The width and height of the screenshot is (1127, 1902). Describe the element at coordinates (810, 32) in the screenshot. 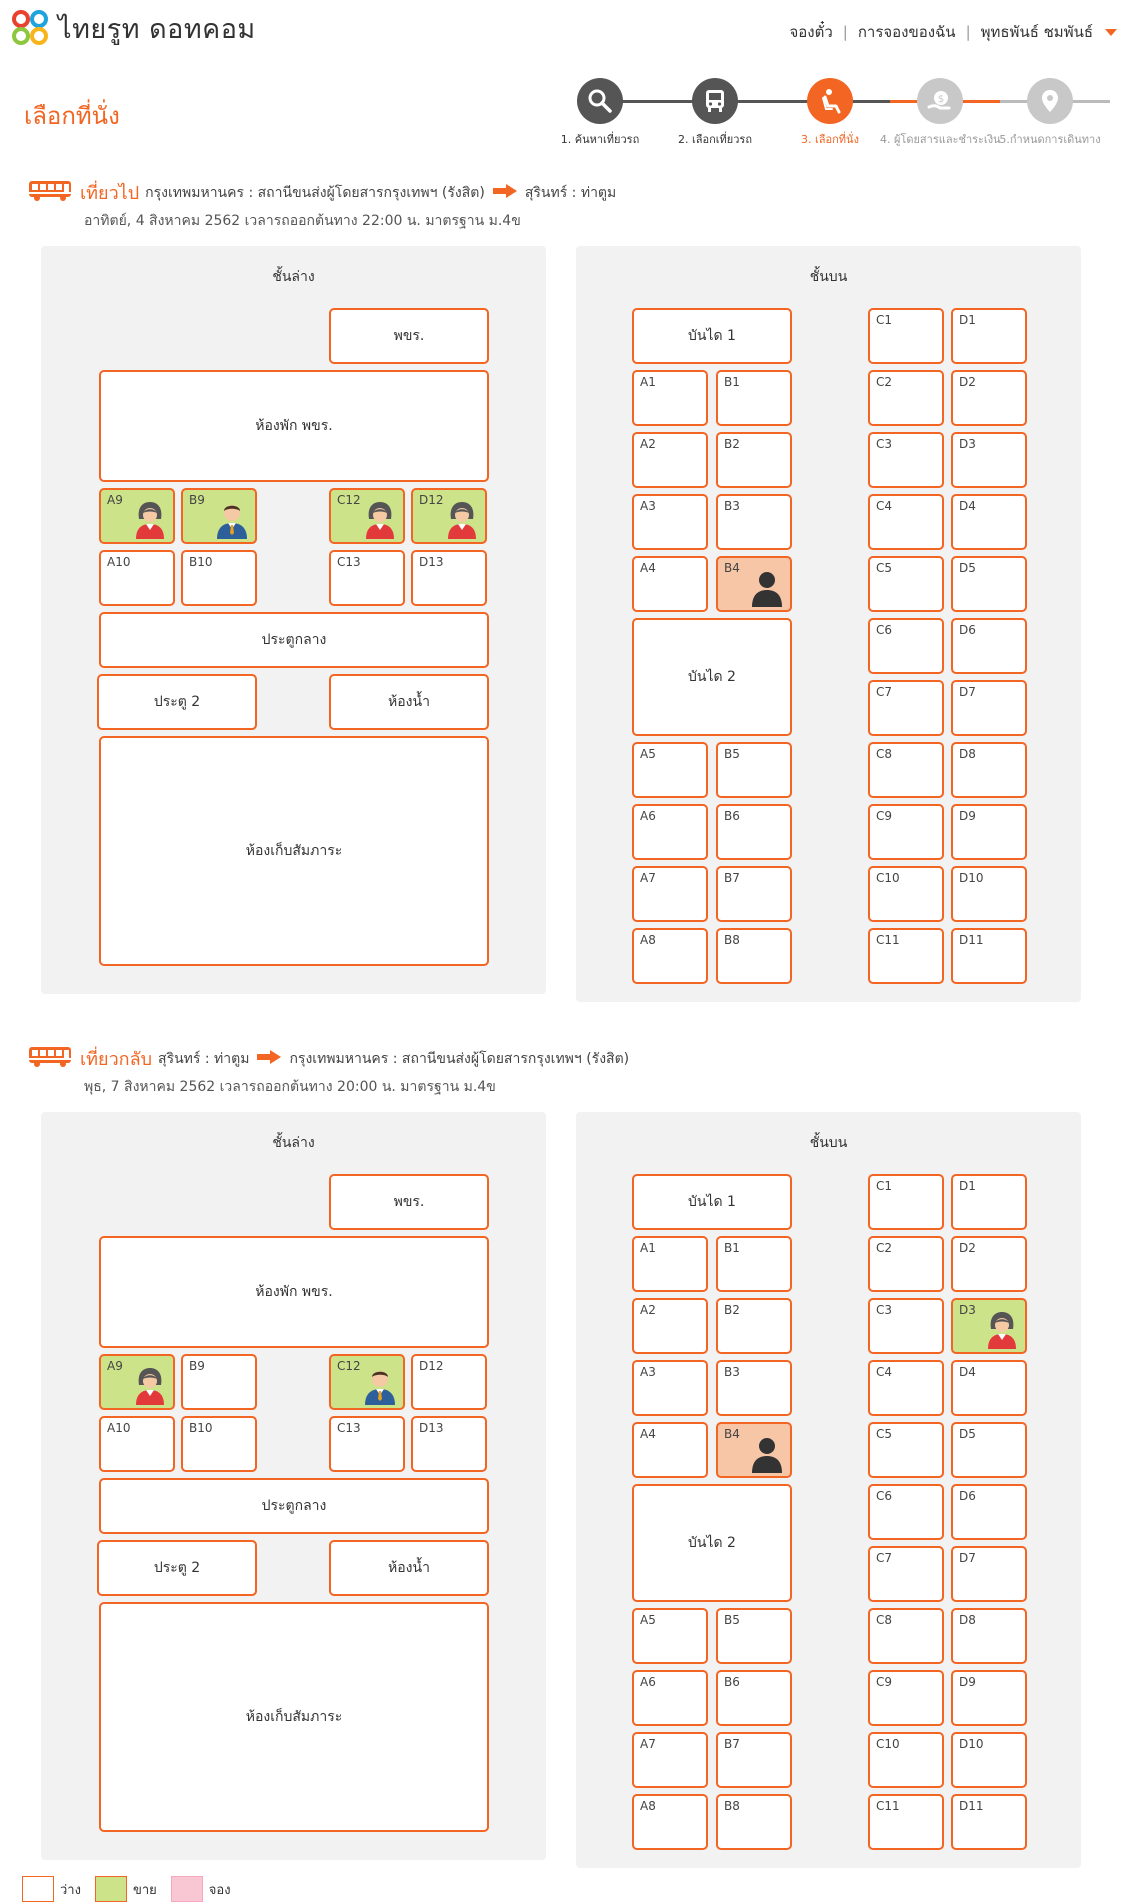

I see `nav-book-ticket: จองตั๋ว` at that location.